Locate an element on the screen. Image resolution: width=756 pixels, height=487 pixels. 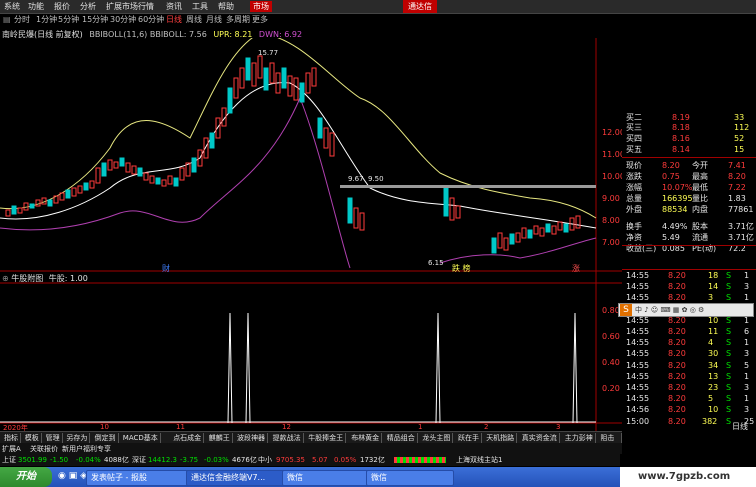
sub-axis: 0.80 0.60 0.40 0.20 is located at coordinates (611, 360).